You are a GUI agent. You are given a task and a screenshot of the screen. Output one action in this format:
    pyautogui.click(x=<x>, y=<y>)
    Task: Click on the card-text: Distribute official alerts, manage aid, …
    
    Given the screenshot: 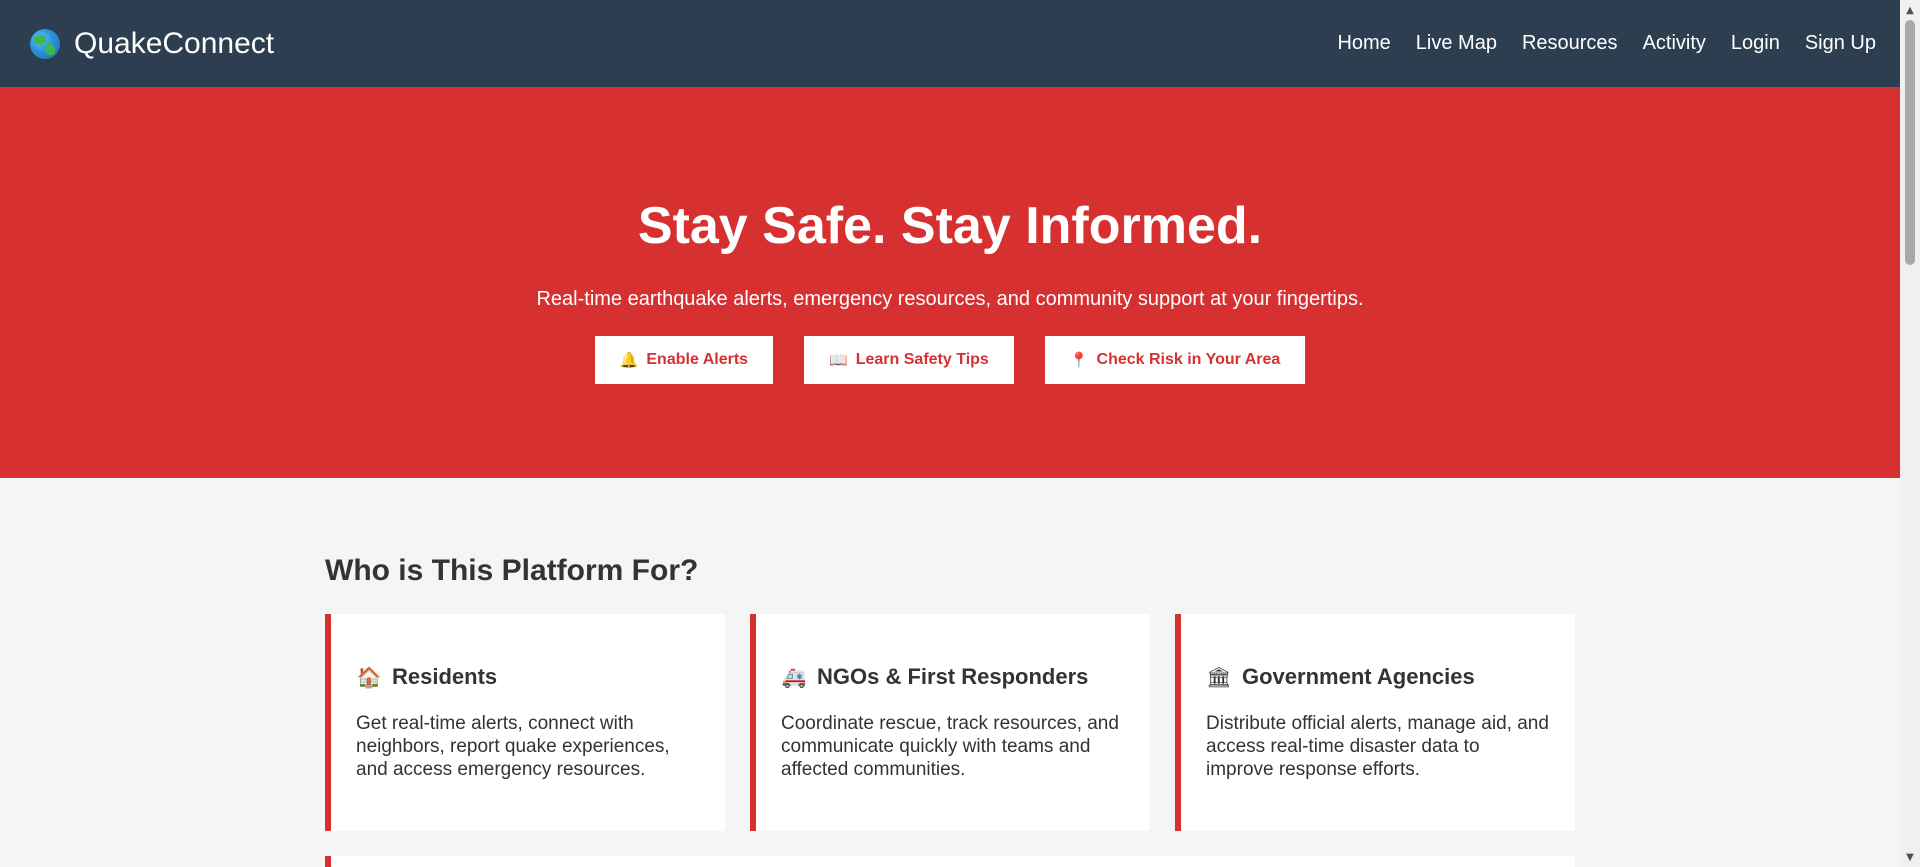 What is the action you would take?
    pyautogui.click(x=1377, y=746)
    